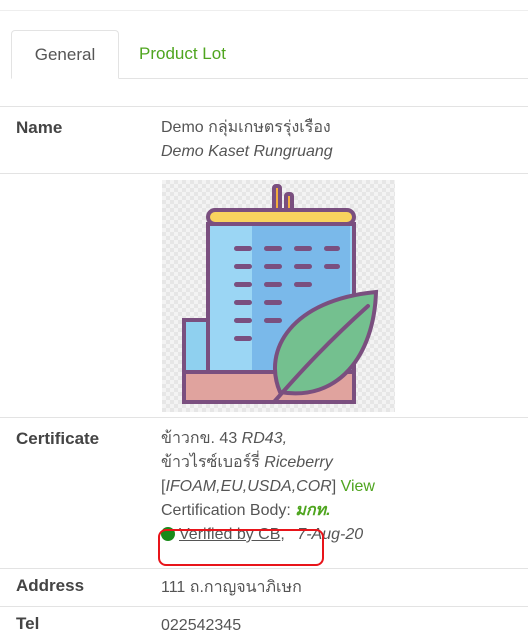  What do you see at coordinates (226, 510) in the screenshot?
I see `cb-label: Certification Body:` at bounding box center [226, 510].